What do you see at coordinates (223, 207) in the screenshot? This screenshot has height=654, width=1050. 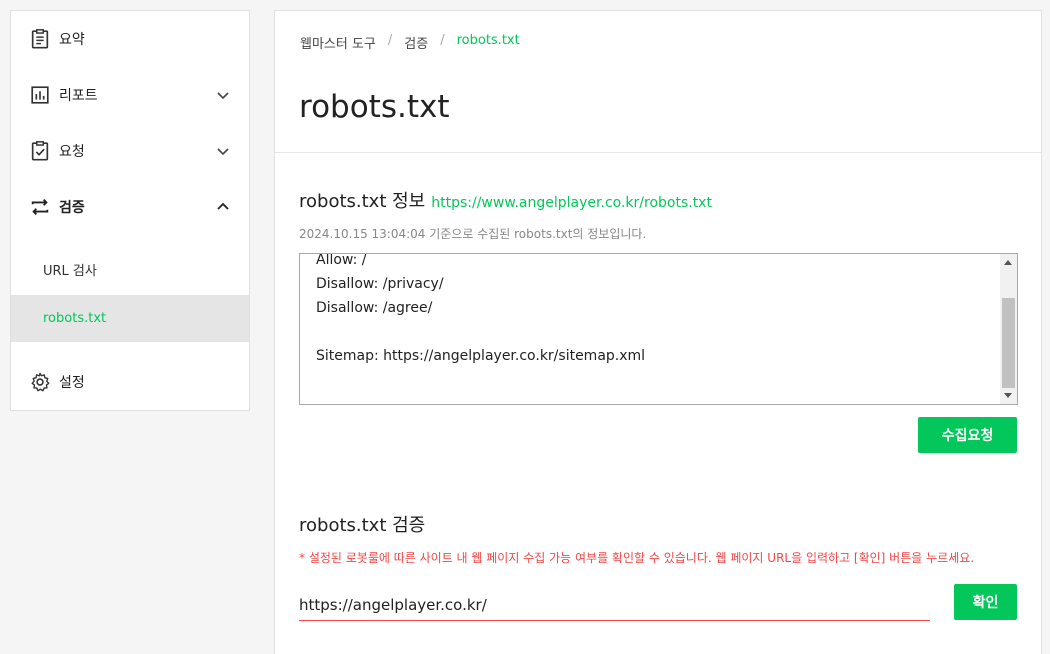 I see `chevron-up-icon` at bounding box center [223, 207].